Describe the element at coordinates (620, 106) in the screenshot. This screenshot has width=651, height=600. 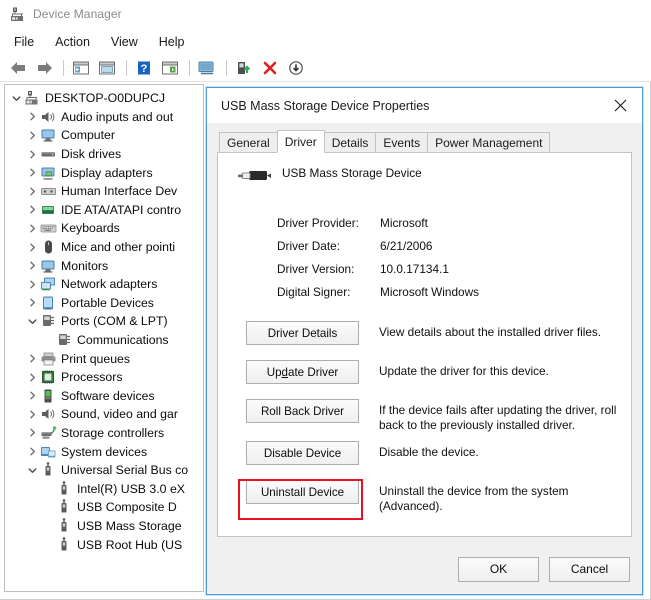
I see `close-icon` at that location.